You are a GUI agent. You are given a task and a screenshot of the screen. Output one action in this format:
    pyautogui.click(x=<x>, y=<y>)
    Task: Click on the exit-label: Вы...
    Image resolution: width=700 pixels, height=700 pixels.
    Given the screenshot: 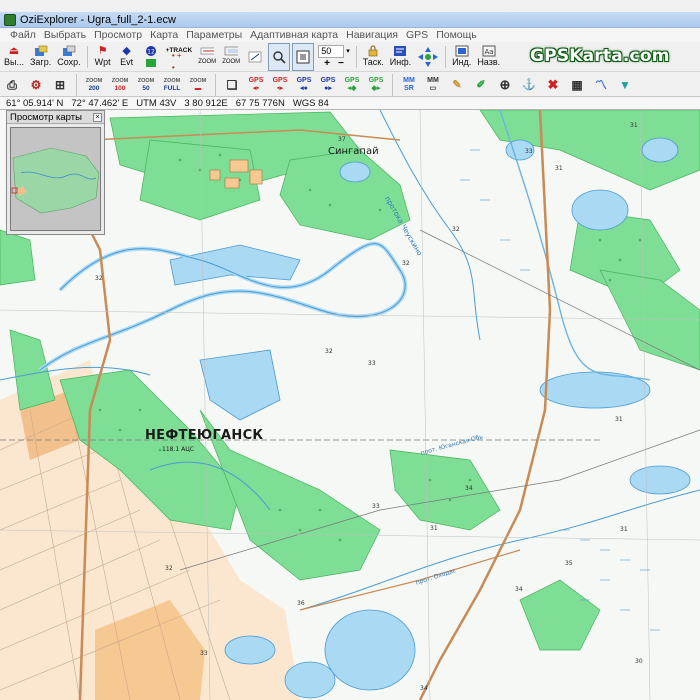 What is the action you would take?
    pyautogui.click(x=14, y=62)
    